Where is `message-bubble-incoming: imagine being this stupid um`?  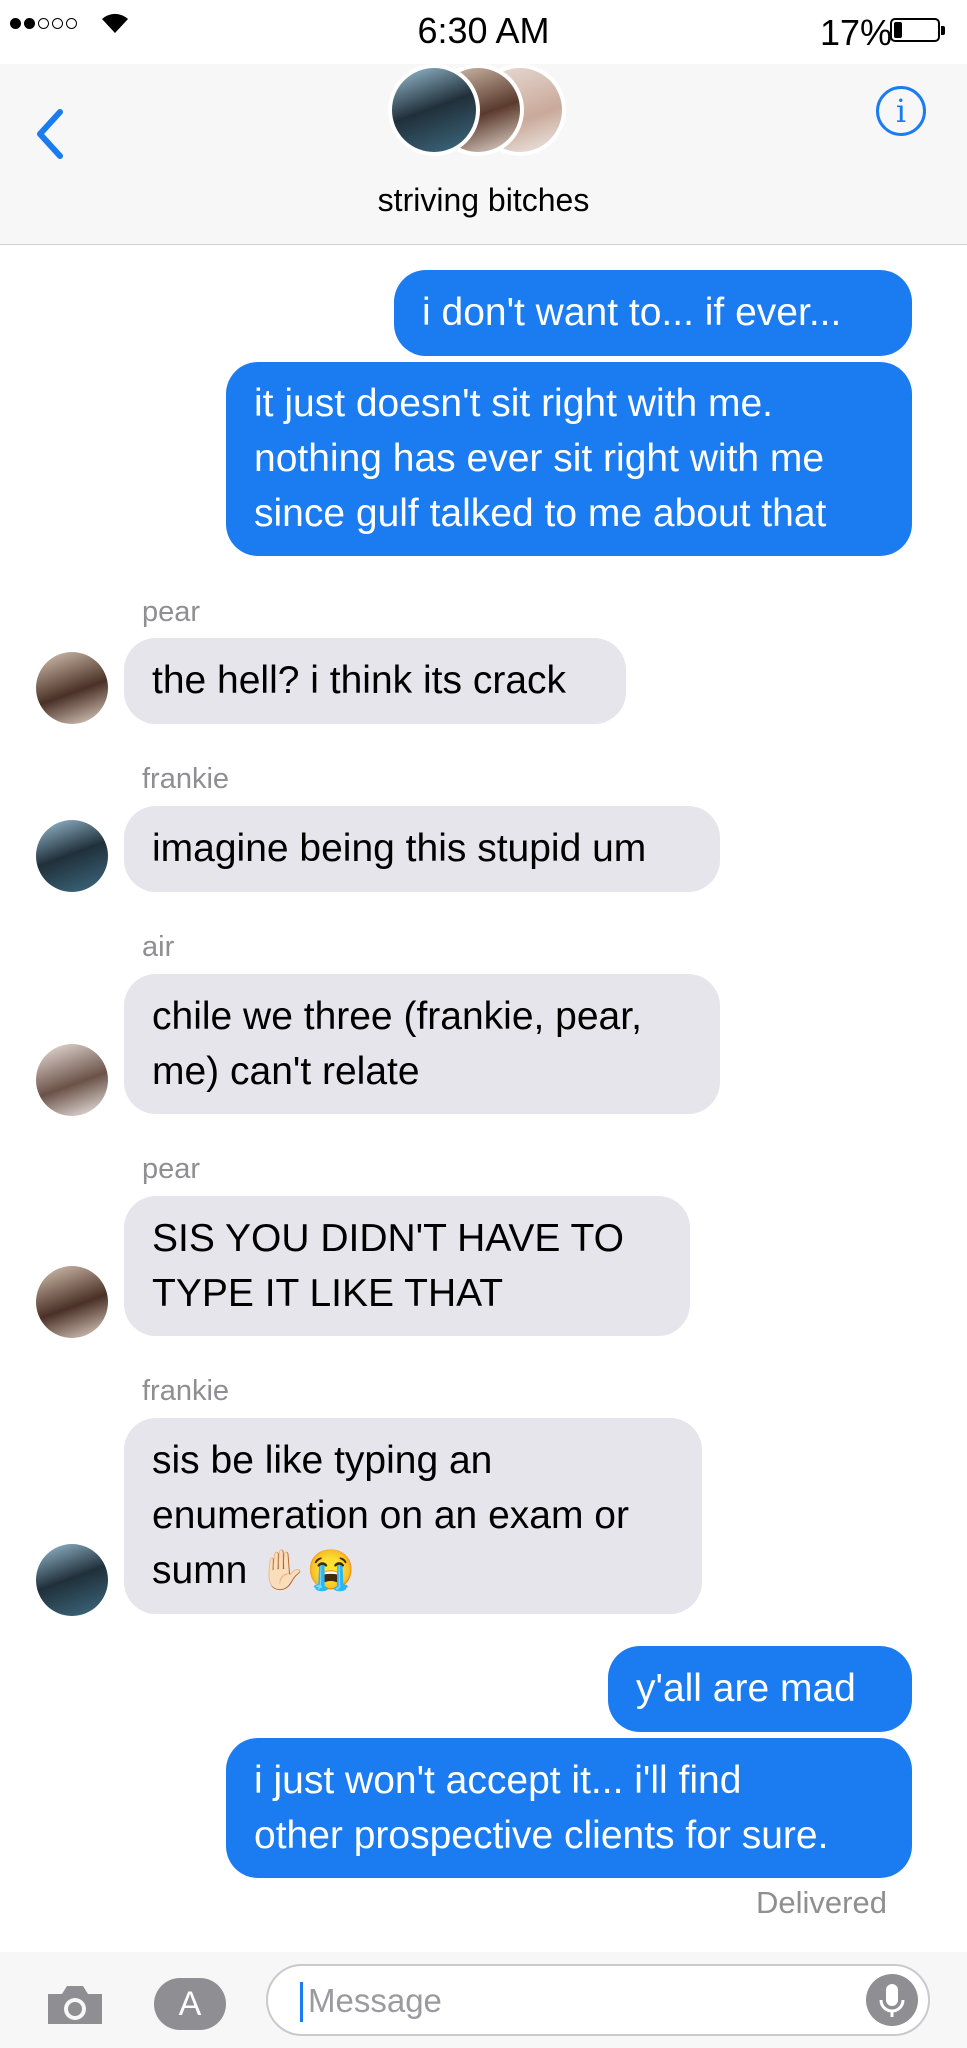
message-bubble-incoming: imagine being this stupid um is located at coordinates (422, 849).